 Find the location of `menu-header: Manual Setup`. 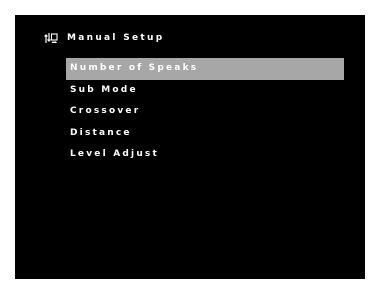

menu-header: Manual Setup is located at coordinates (104, 38).